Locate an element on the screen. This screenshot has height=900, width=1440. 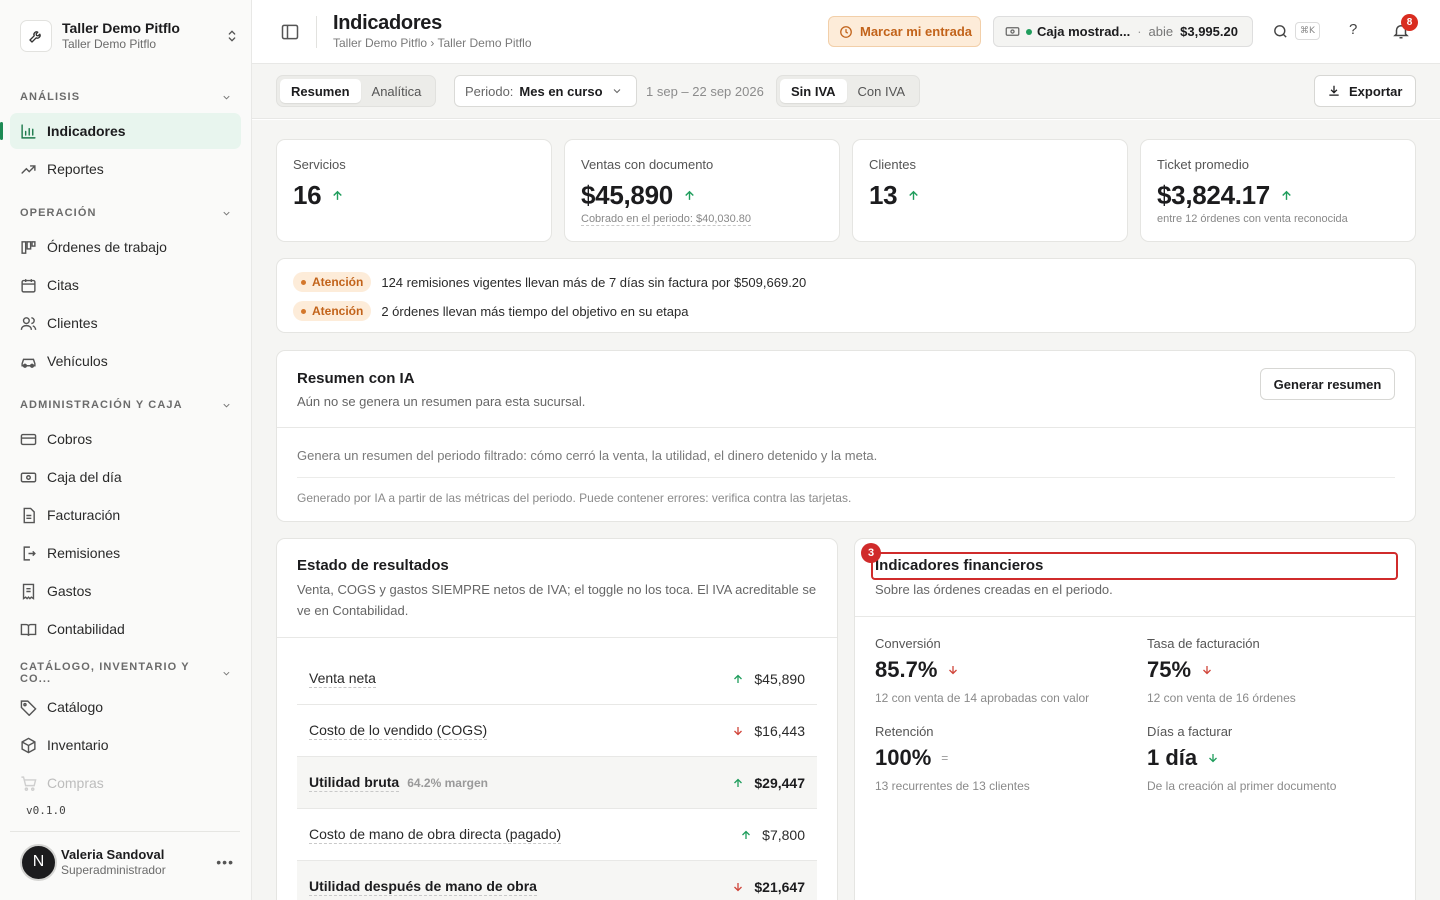
pl-label: Venta neta is located at coordinates (342, 679).